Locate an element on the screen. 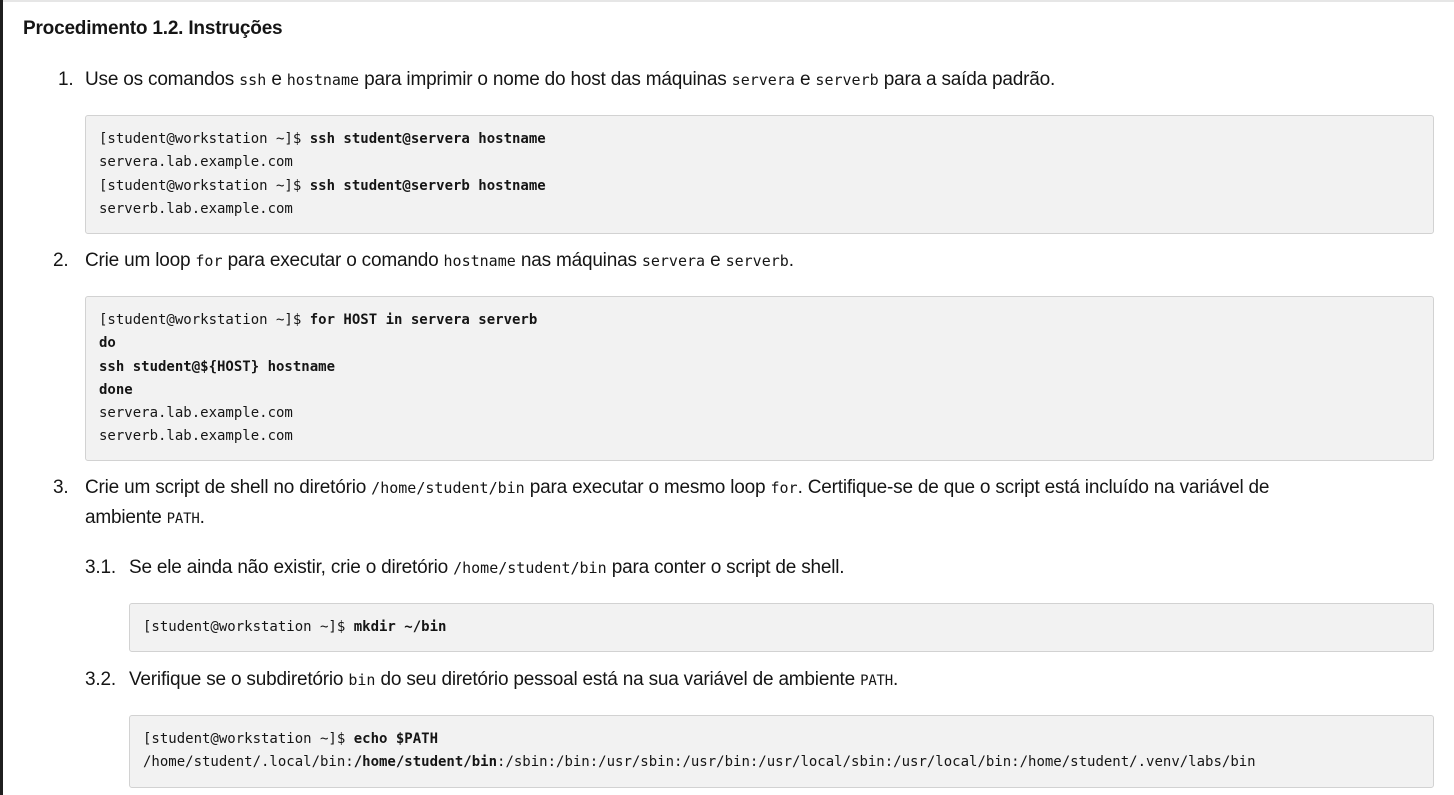 Image resolution: width=1454 pixels, height=795 pixels. code-block: [student@workstation ~]$ mkdir ~/bin is located at coordinates (781, 627).